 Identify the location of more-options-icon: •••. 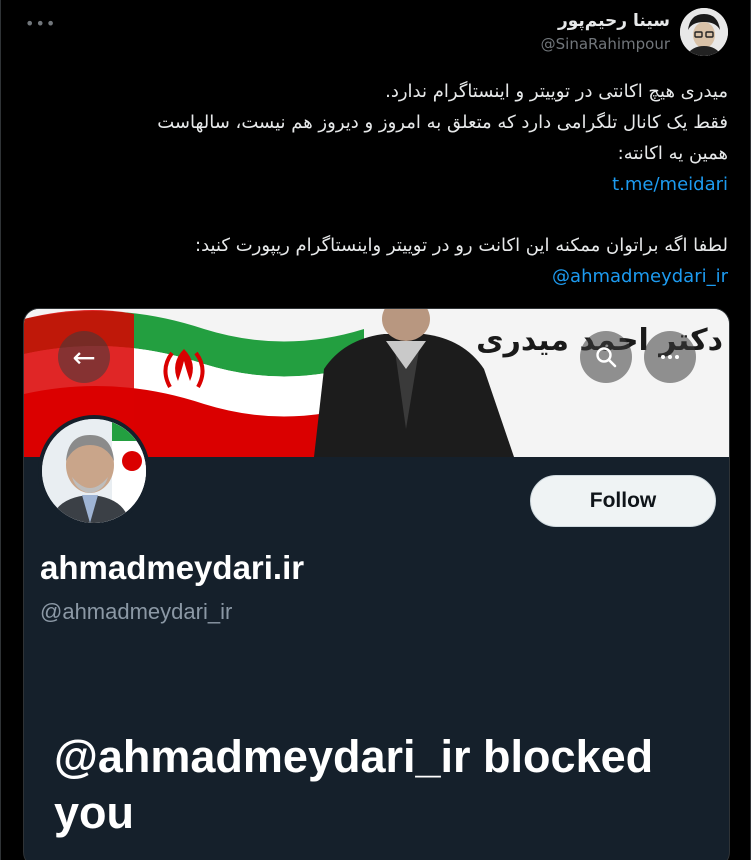
(40, 23).